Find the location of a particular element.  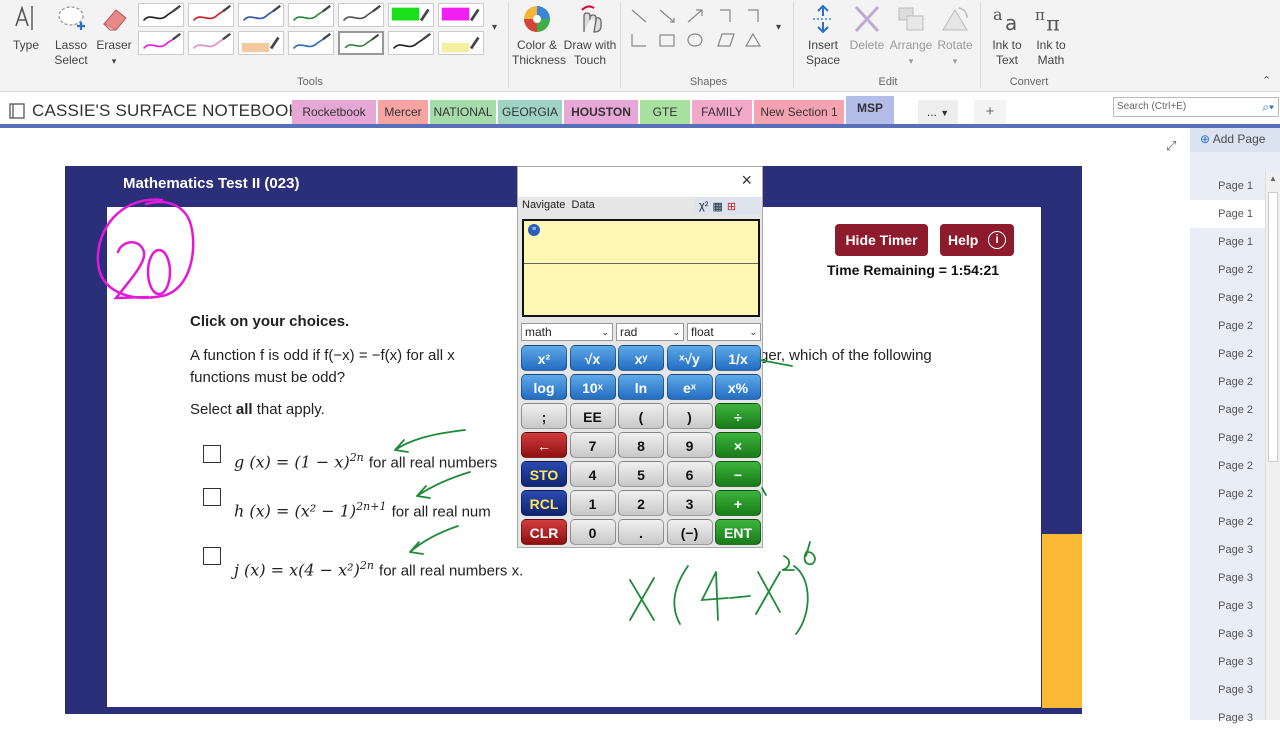

calc-key-0-0: x² is located at coordinates (544, 358).